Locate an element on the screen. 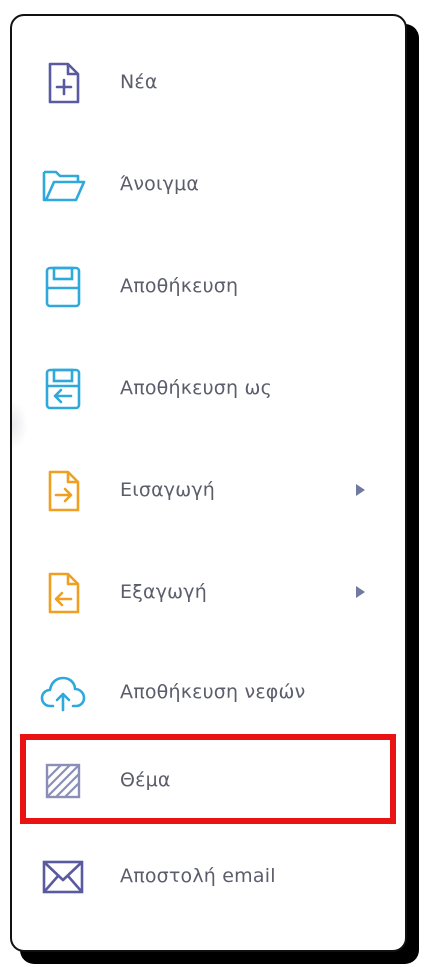 This screenshot has width=425, height=967. menu-item-export: Εξαγωγή is located at coordinates (208, 592).